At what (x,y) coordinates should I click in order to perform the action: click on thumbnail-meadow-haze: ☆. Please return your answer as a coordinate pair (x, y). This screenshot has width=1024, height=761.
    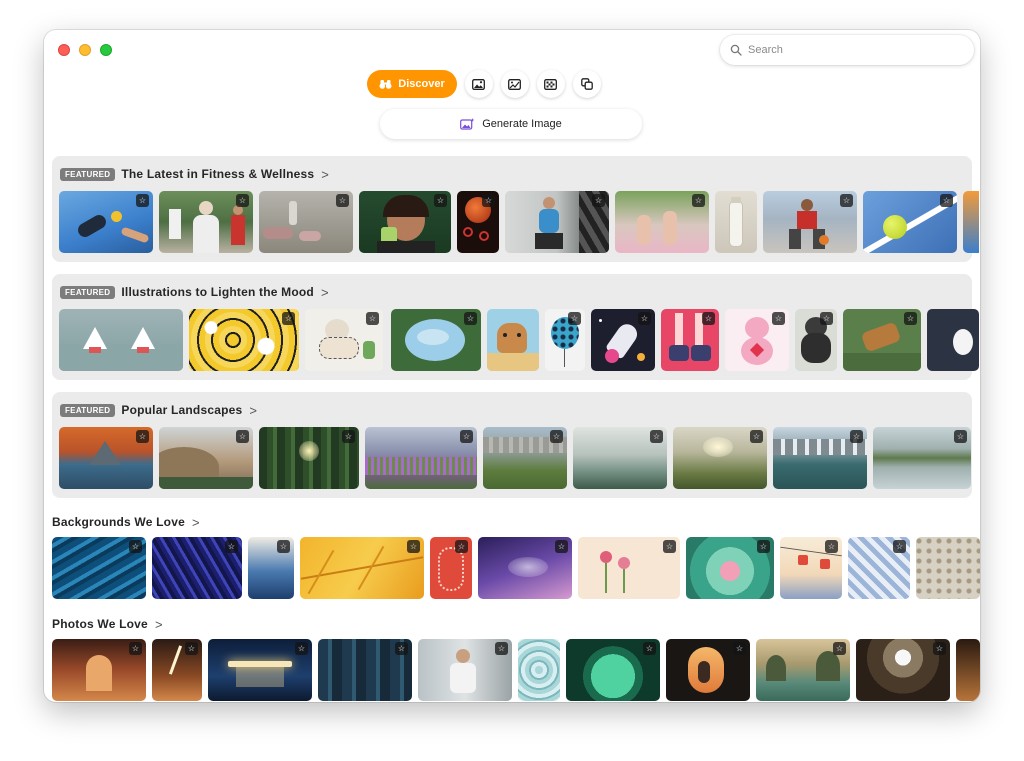
    Looking at the image, I should click on (720, 458).